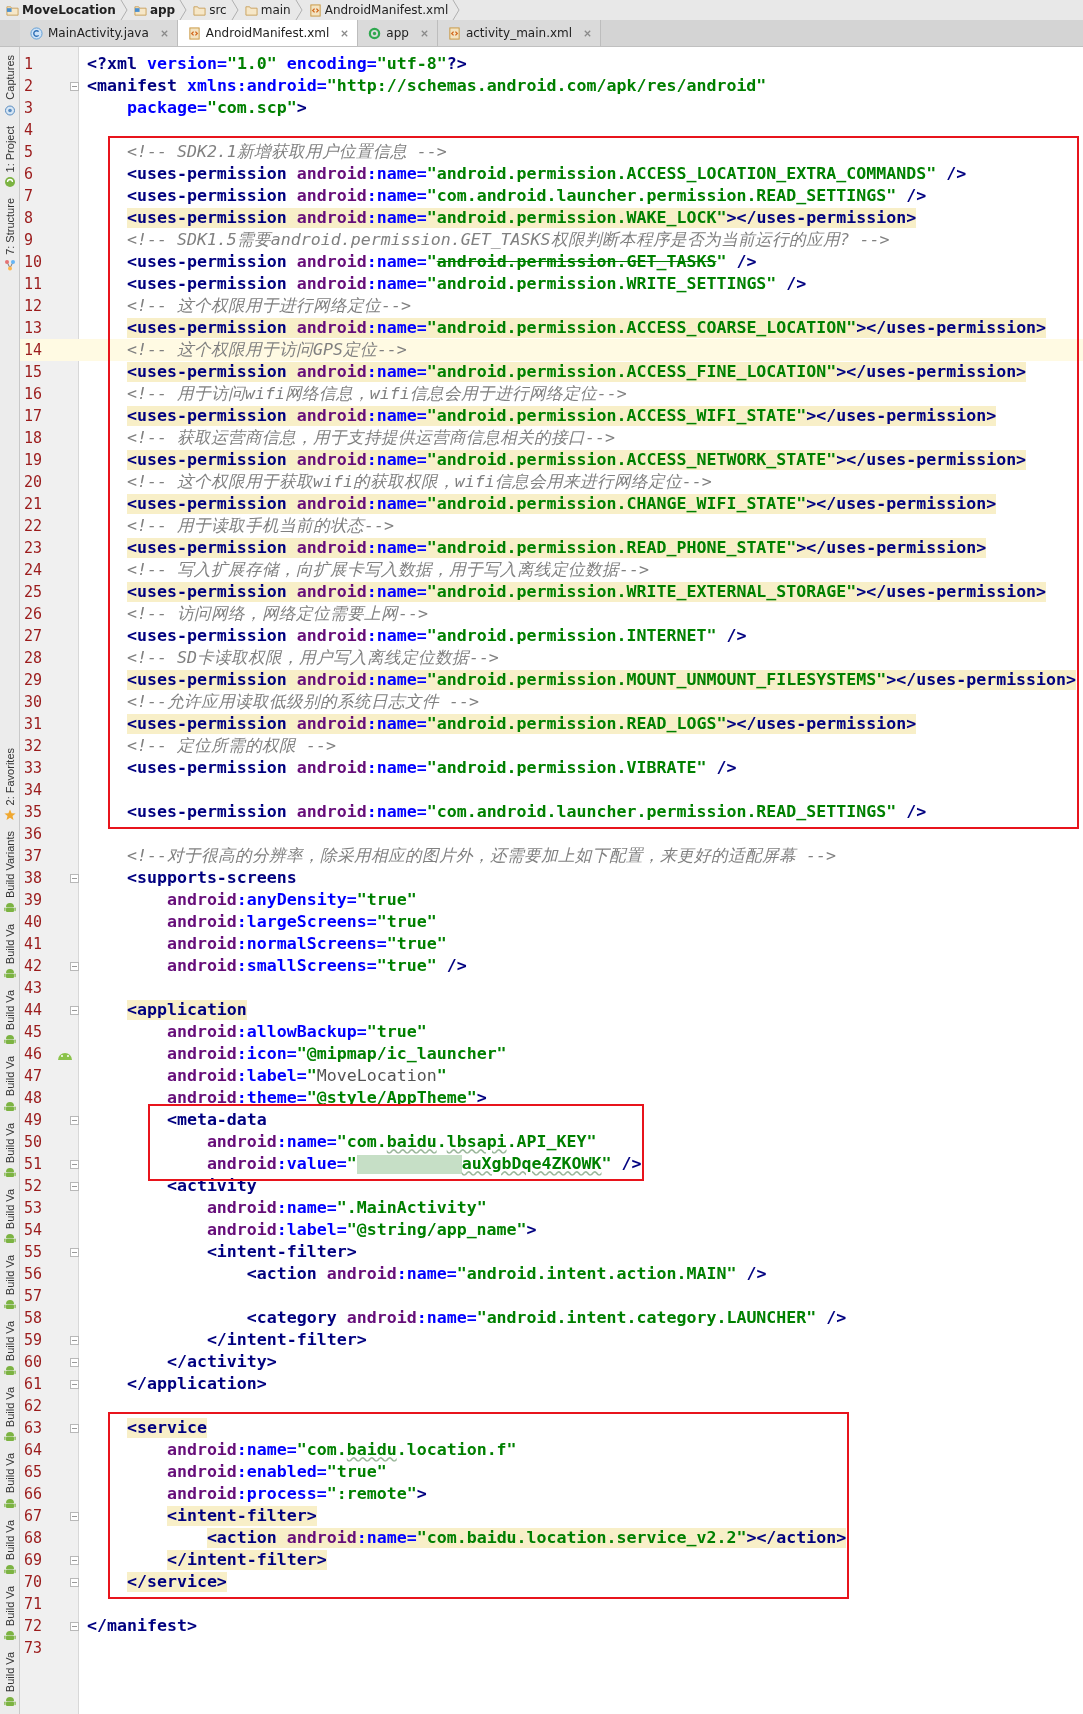 This screenshot has height=1714, width=1083. What do you see at coordinates (519, 33) in the screenshot?
I see `editor-tab: activity_main.xml` at bounding box center [519, 33].